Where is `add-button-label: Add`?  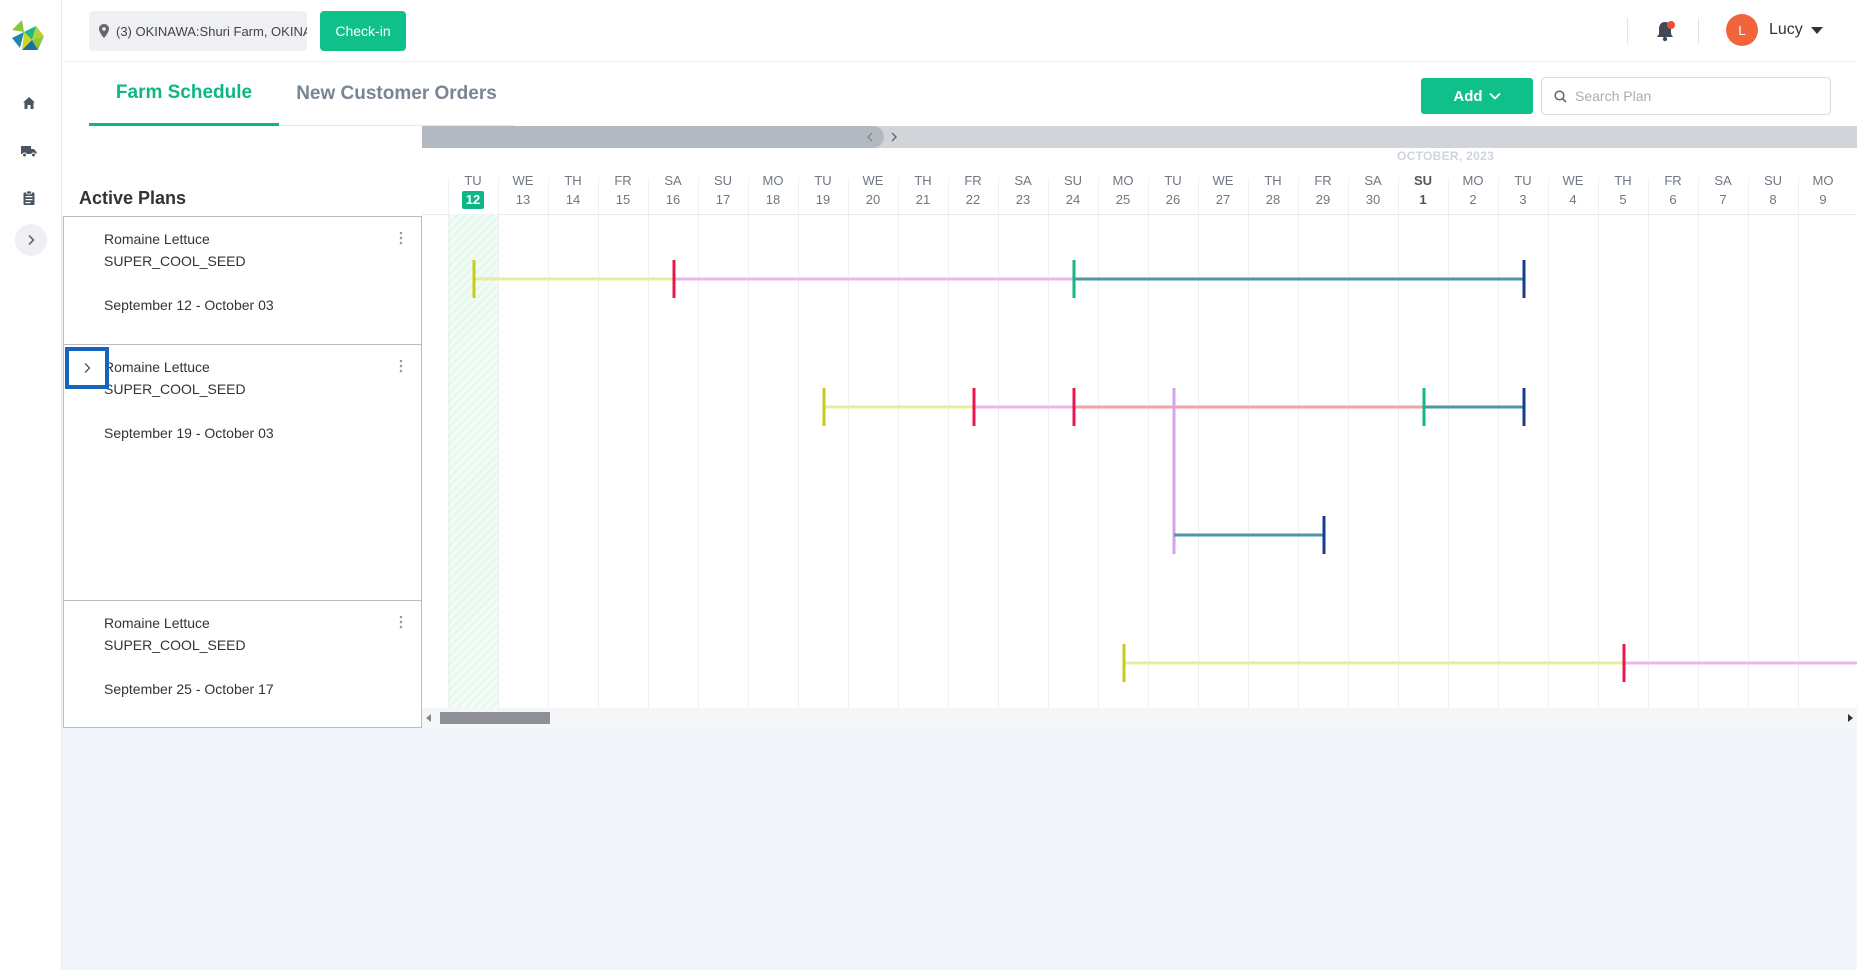
add-button-label: Add is located at coordinates (1468, 96).